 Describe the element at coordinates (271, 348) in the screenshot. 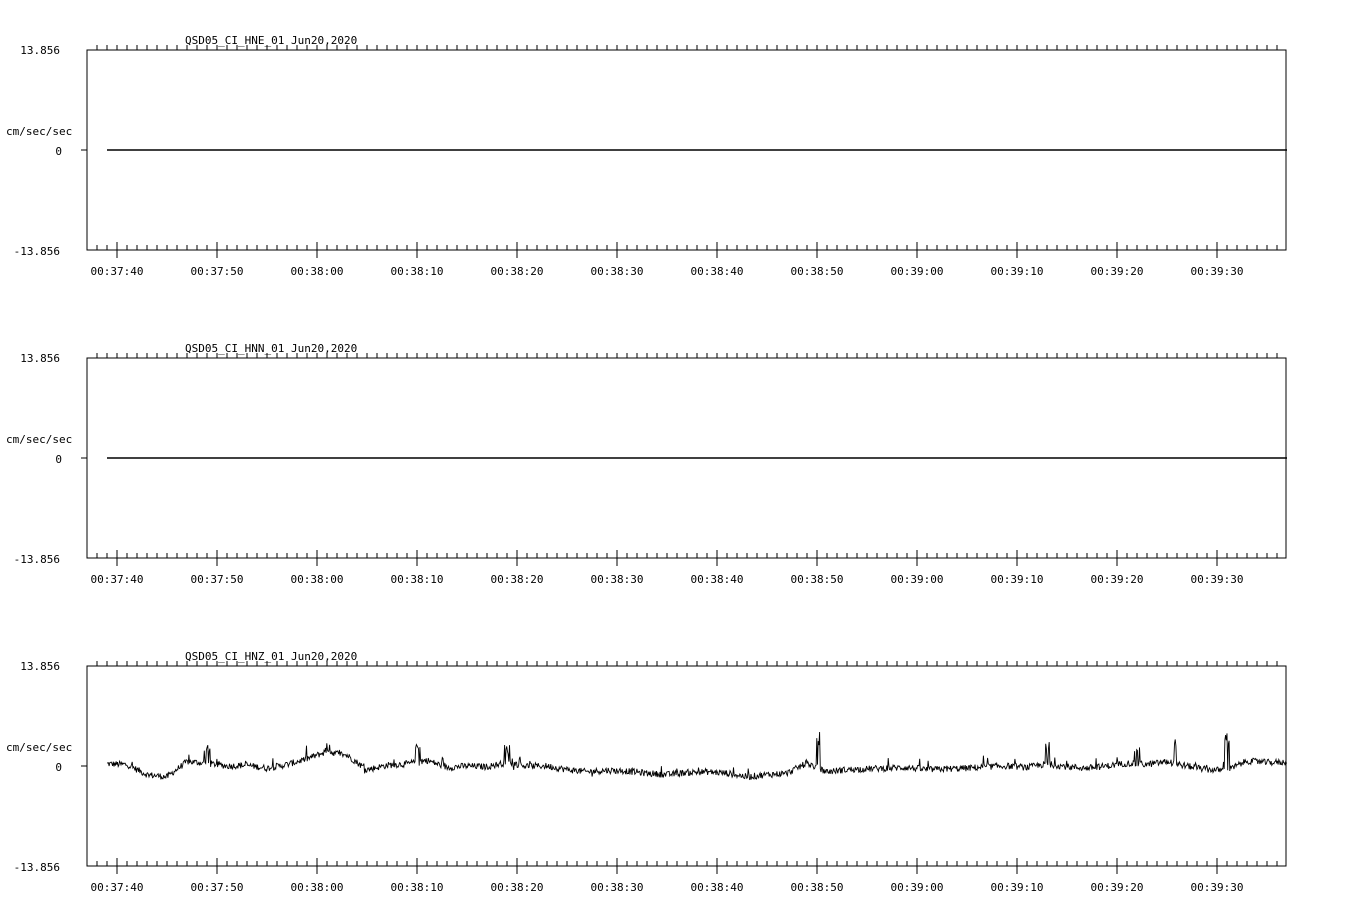

I see `panel-title: QSD05_CI_HNN_01 Jun20,2020` at that location.